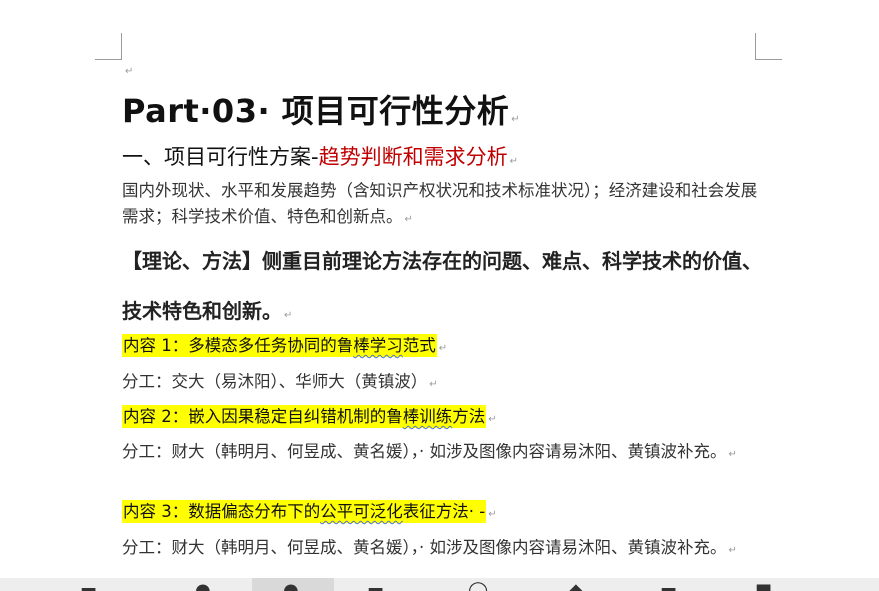  Describe the element at coordinates (576, 586) in the screenshot. I see `taskbar-icon: ◆` at that location.